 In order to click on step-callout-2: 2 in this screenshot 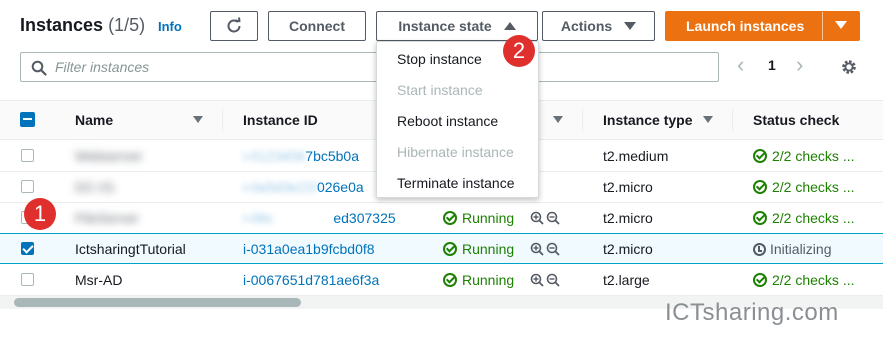, I will do `click(519, 51)`.